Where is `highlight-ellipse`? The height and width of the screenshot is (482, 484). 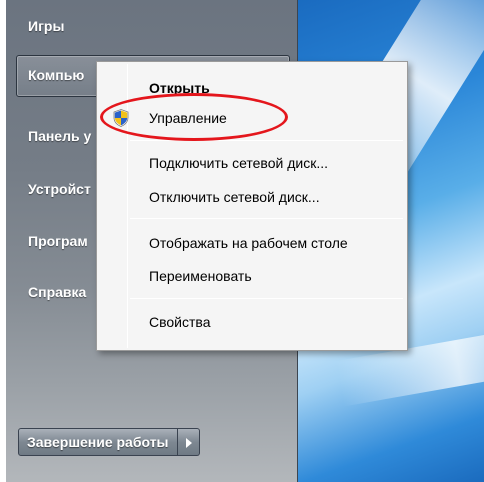 highlight-ellipse is located at coordinates (194, 117).